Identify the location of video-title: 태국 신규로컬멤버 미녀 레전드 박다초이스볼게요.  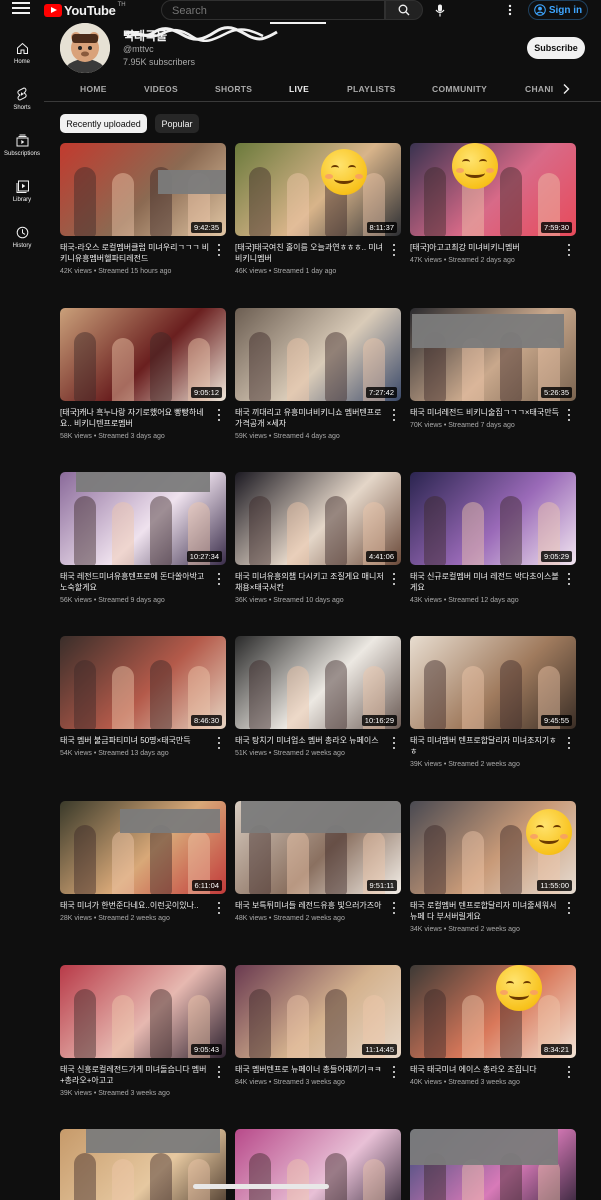
(485, 582).